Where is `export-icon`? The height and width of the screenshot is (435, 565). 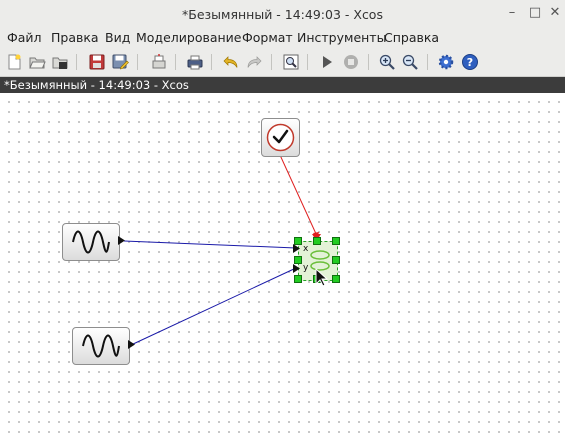
export-icon is located at coordinates (159, 62).